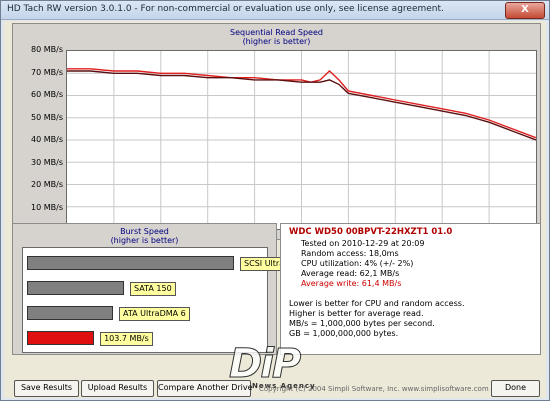 The image size is (550, 401). Describe the element at coordinates (371, 232) in the screenshot. I see `drive-name: WDC WD50 00BPVT-22HXZT1 01.0` at that location.